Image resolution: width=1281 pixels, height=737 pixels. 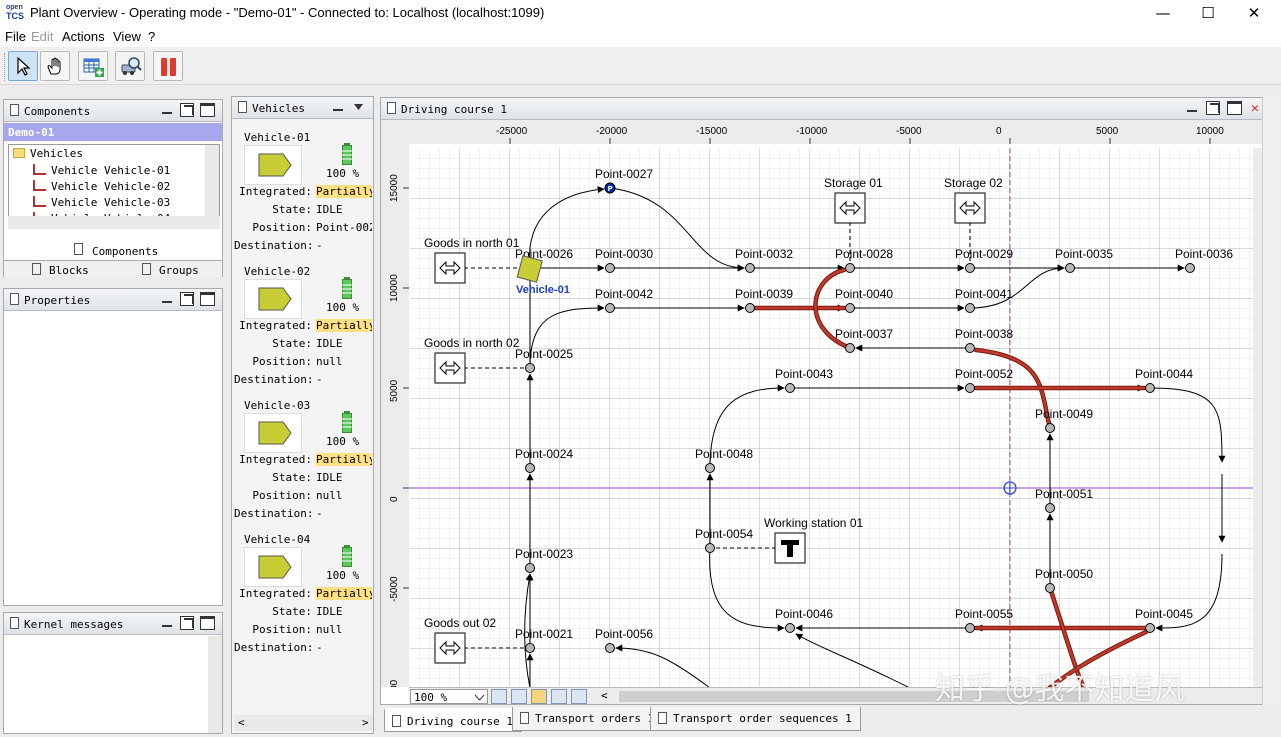 What do you see at coordinates (125, 251) in the screenshot?
I see `tab-components: Components` at bounding box center [125, 251].